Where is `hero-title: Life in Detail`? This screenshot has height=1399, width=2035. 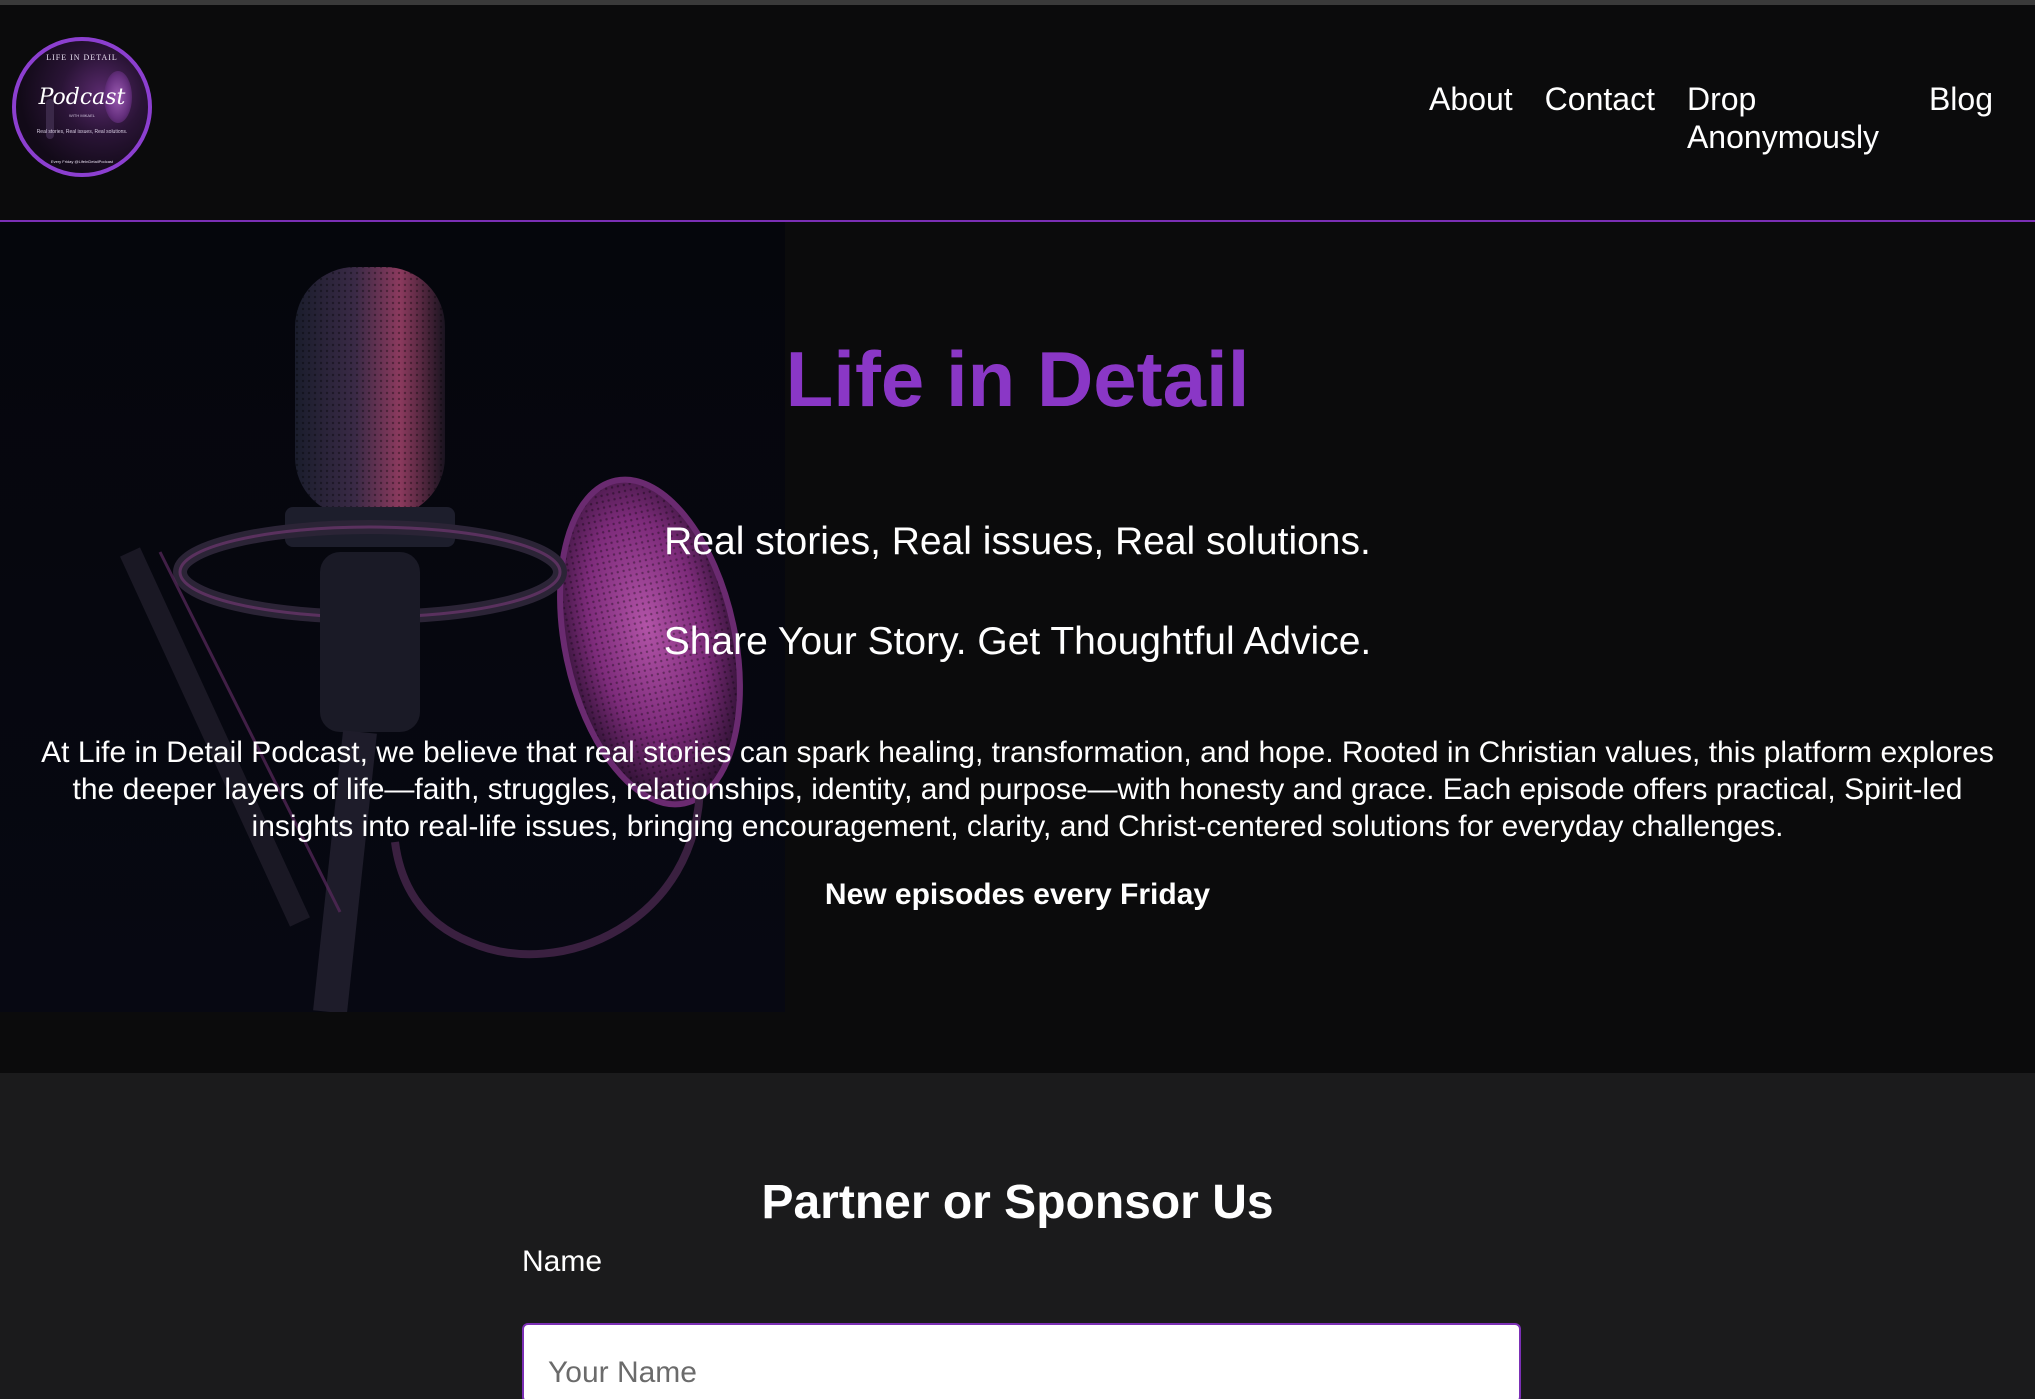
hero-title: Life in Detail is located at coordinates (1017, 379).